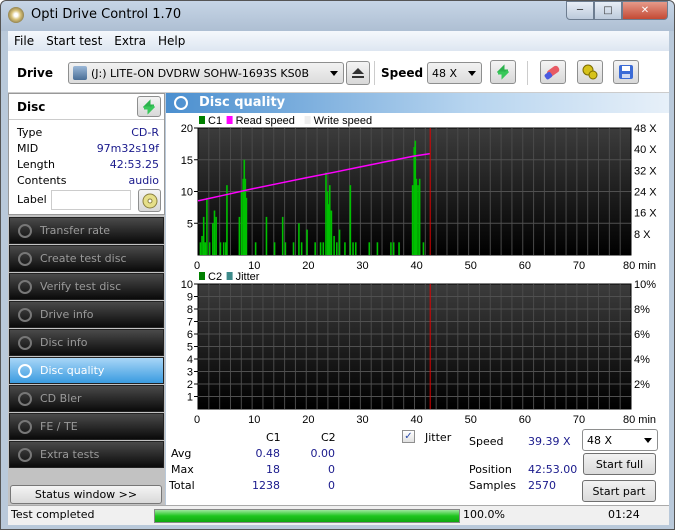 The image size is (675, 530). What do you see at coordinates (580, 10) in the screenshot?
I see `minimize-button: ─` at bounding box center [580, 10].